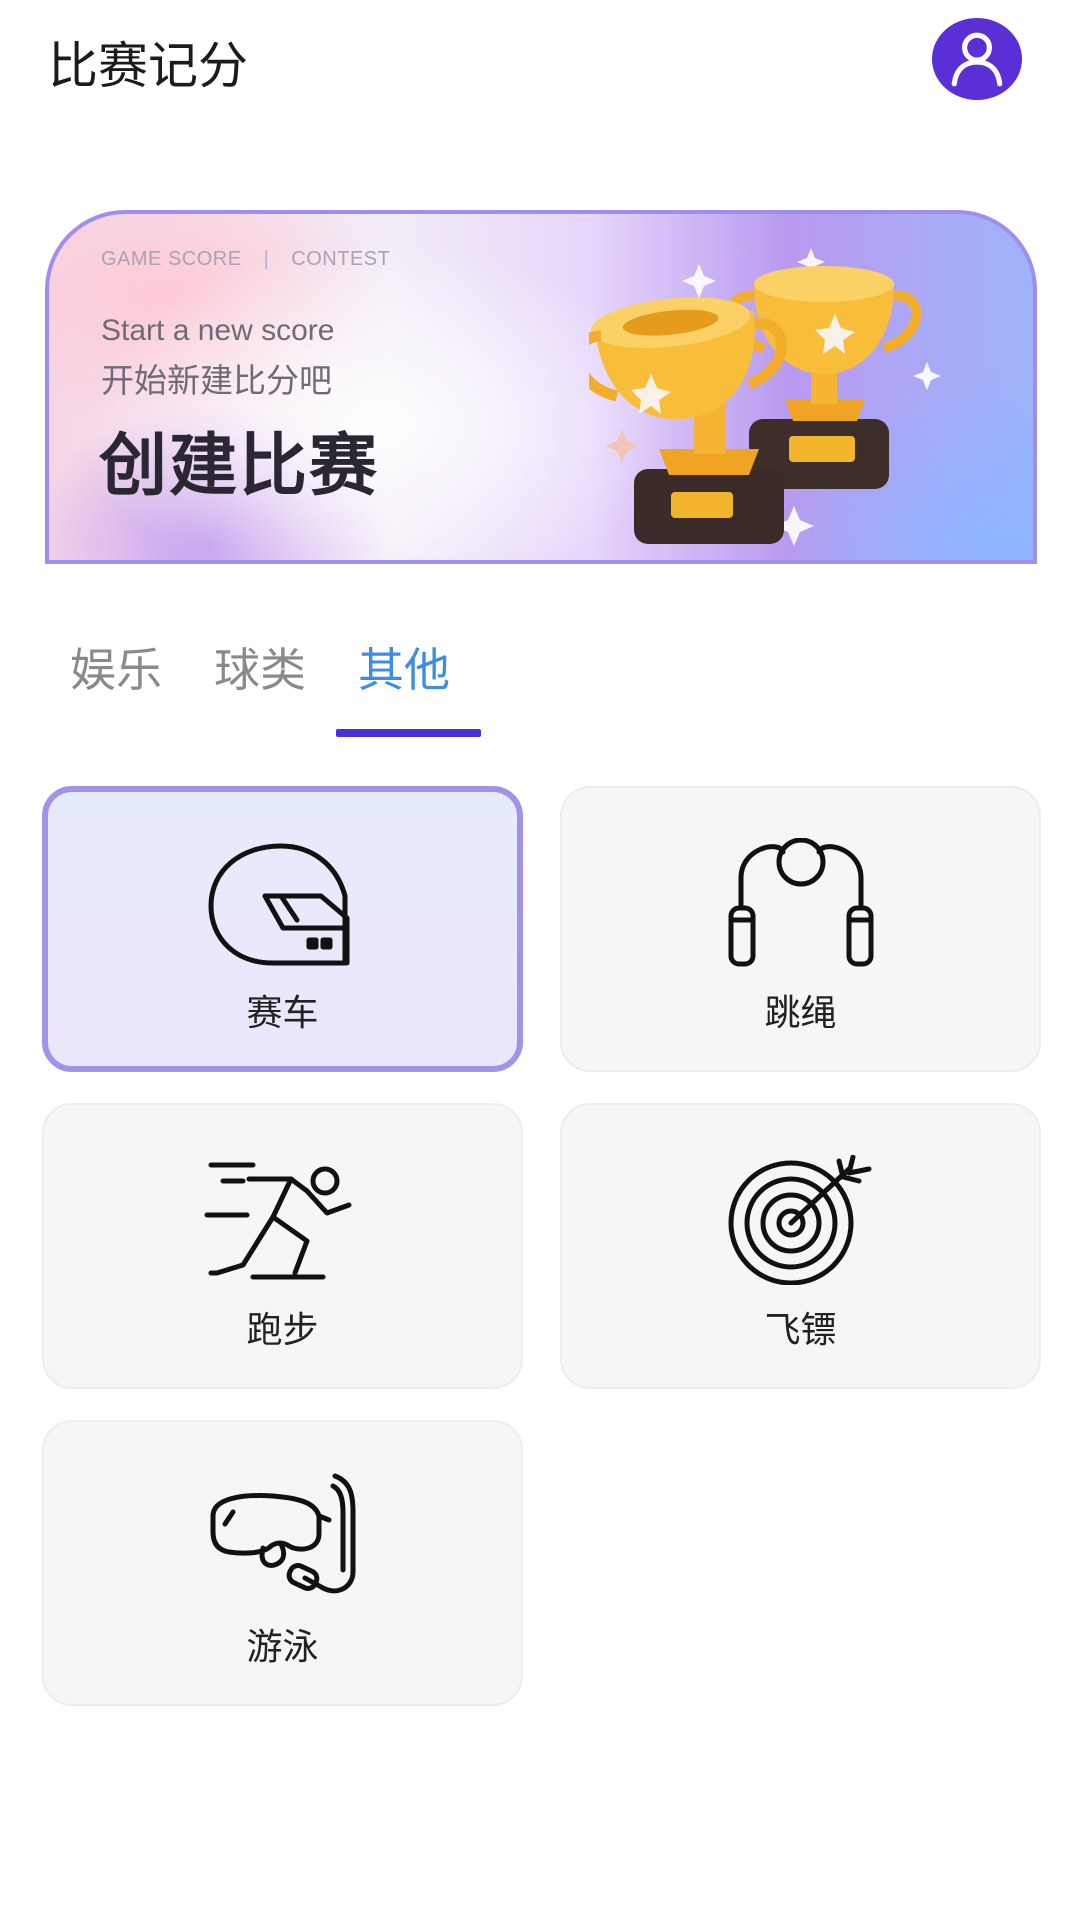 The width and height of the screenshot is (1080, 1920). Describe the element at coordinates (148, 66) in the screenshot. I see `page-title: 比赛记分` at that location.